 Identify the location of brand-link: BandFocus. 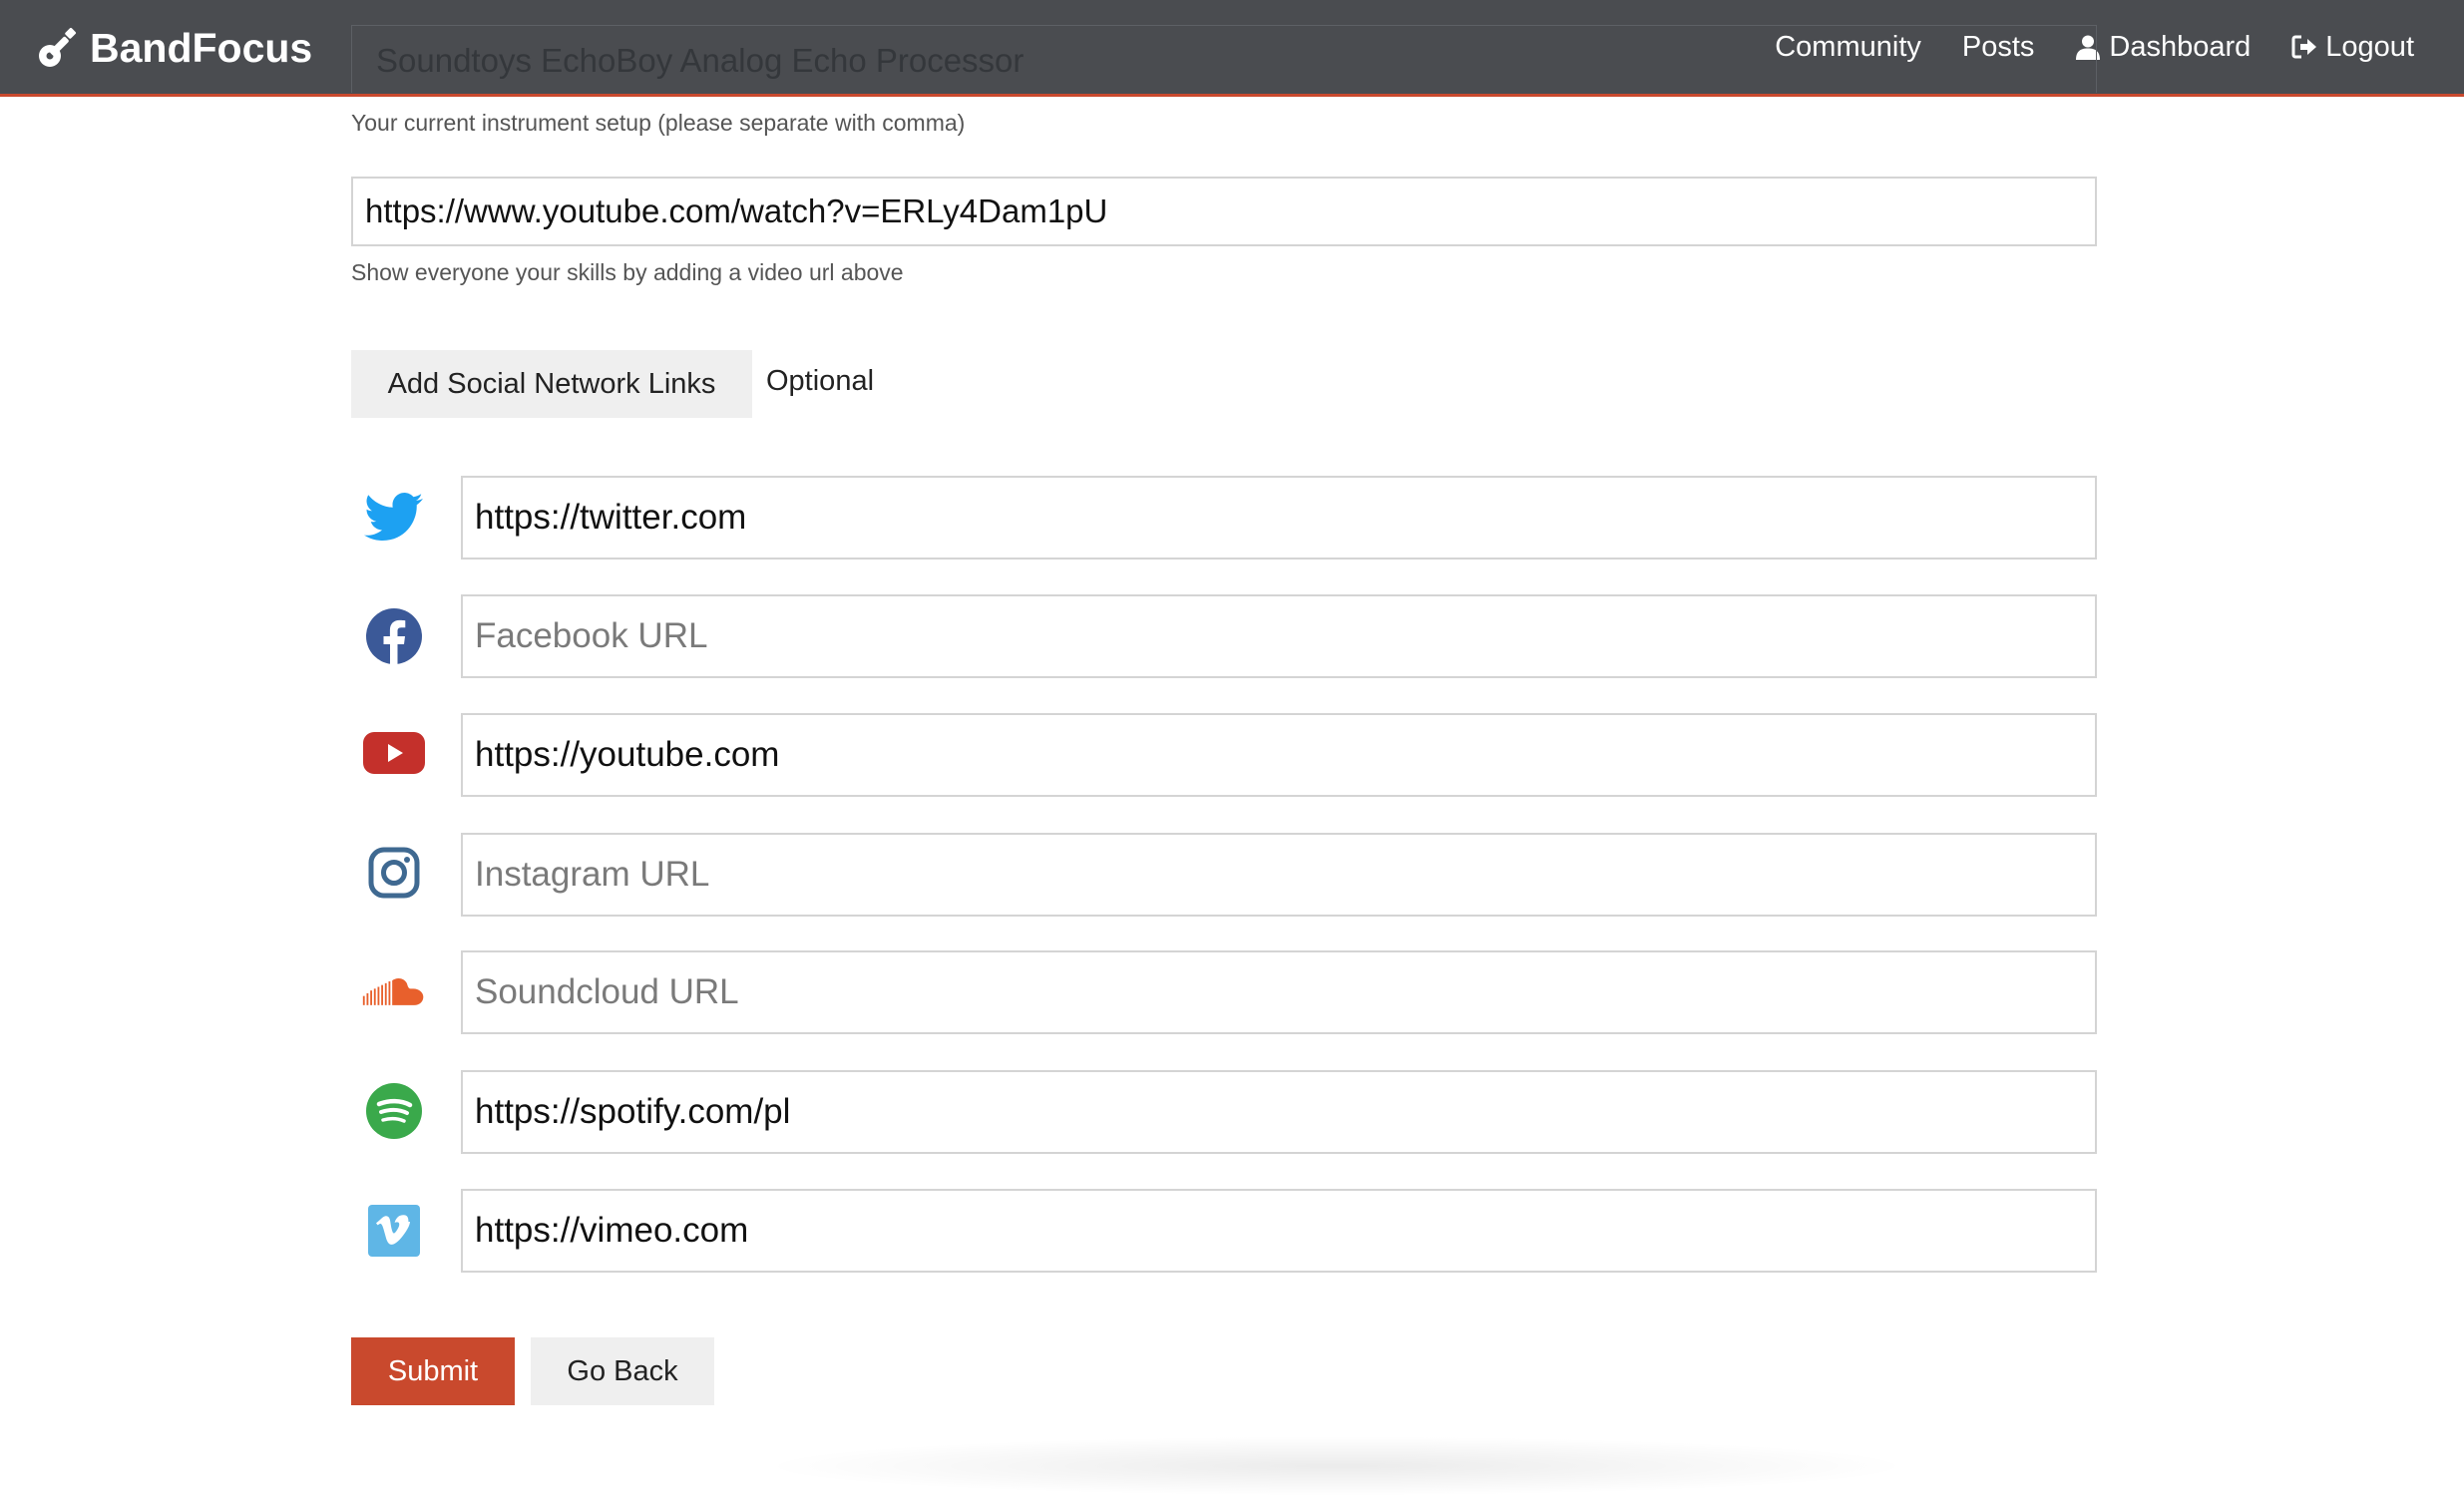
(173, 48).